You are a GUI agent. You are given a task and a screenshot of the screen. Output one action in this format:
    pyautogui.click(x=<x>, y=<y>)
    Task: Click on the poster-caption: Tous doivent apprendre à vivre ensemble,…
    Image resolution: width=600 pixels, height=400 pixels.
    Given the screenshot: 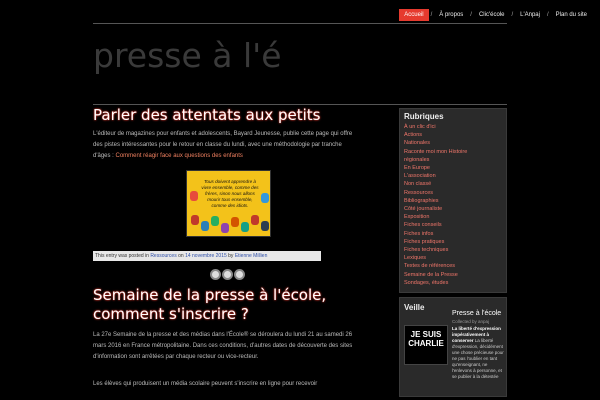 What is the action you would take?
    pyautogui.click(x=230, y=193)
    